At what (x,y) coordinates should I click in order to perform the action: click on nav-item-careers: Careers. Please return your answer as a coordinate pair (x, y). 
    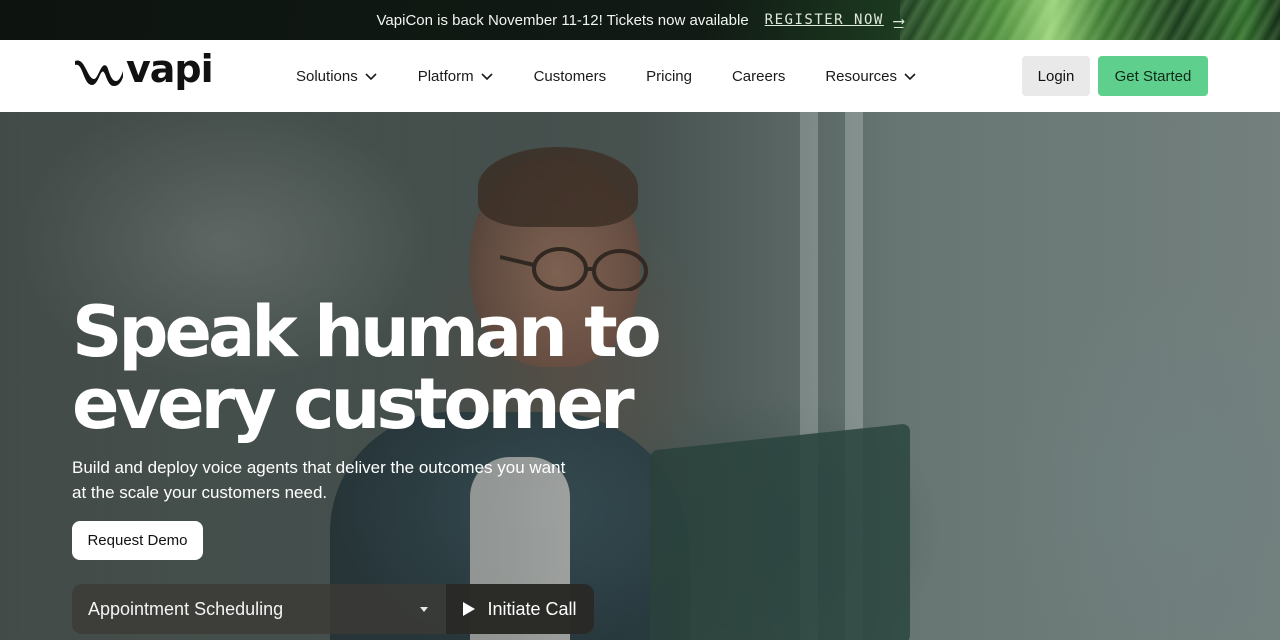
    Looking at the image, I should click on (758, 76).